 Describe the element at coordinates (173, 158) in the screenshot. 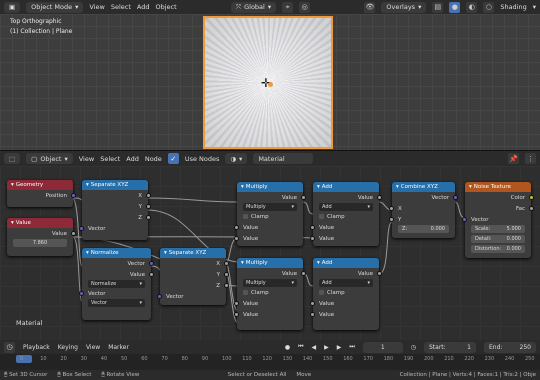

I see `use-nodes-checkbox: ✓` at that location.